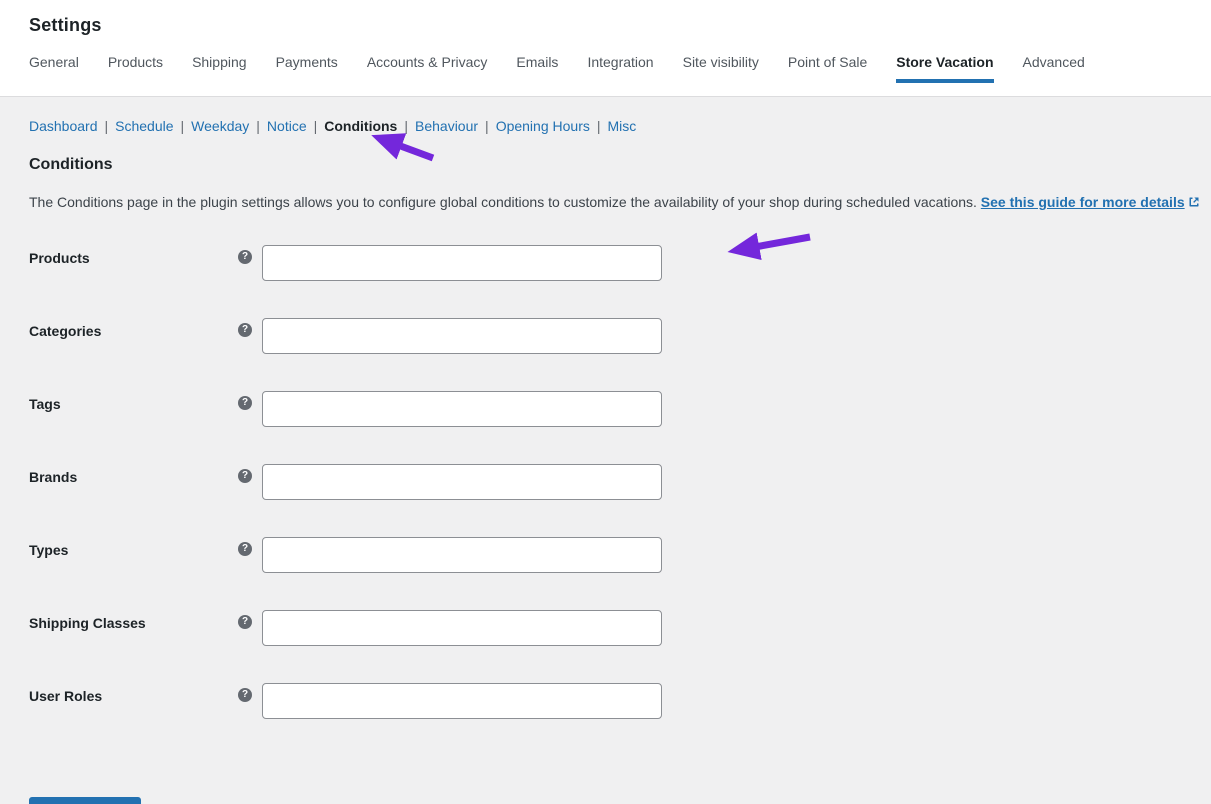 Image resolution: width=1211 pixels, height=804 pixels. Describe the element at coordinates (59, 257) in the screenshot. I see `products-label: Products` at that location.